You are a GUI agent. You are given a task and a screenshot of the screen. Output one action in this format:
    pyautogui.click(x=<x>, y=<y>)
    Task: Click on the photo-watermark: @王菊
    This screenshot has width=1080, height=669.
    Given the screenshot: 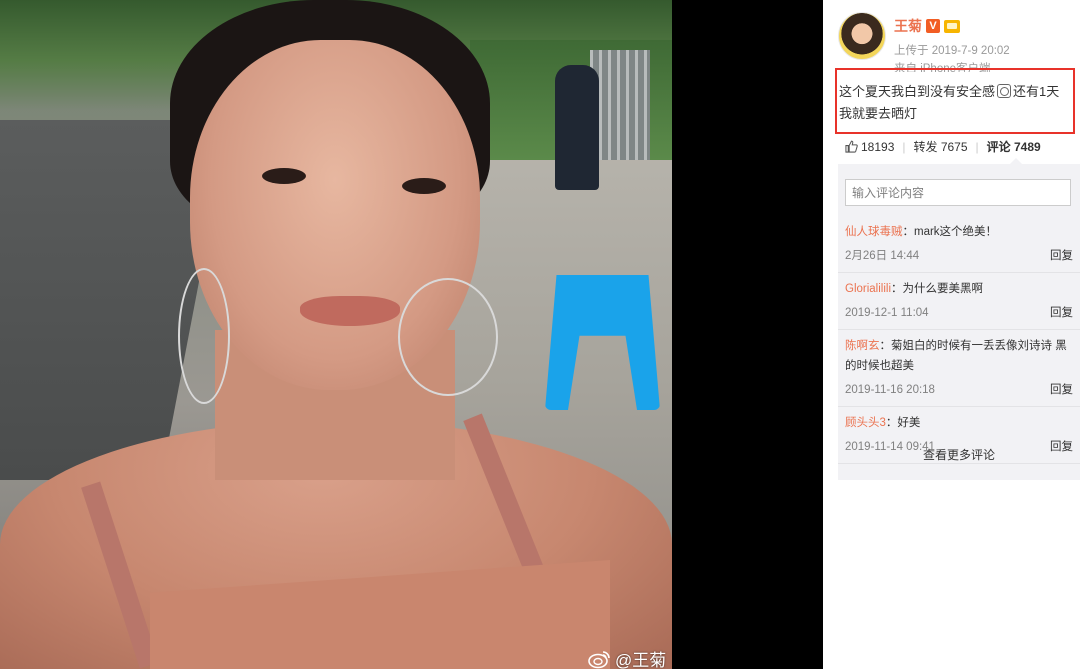 What is the action you would take?
    pyautogui.click(x=627, y=657)
    